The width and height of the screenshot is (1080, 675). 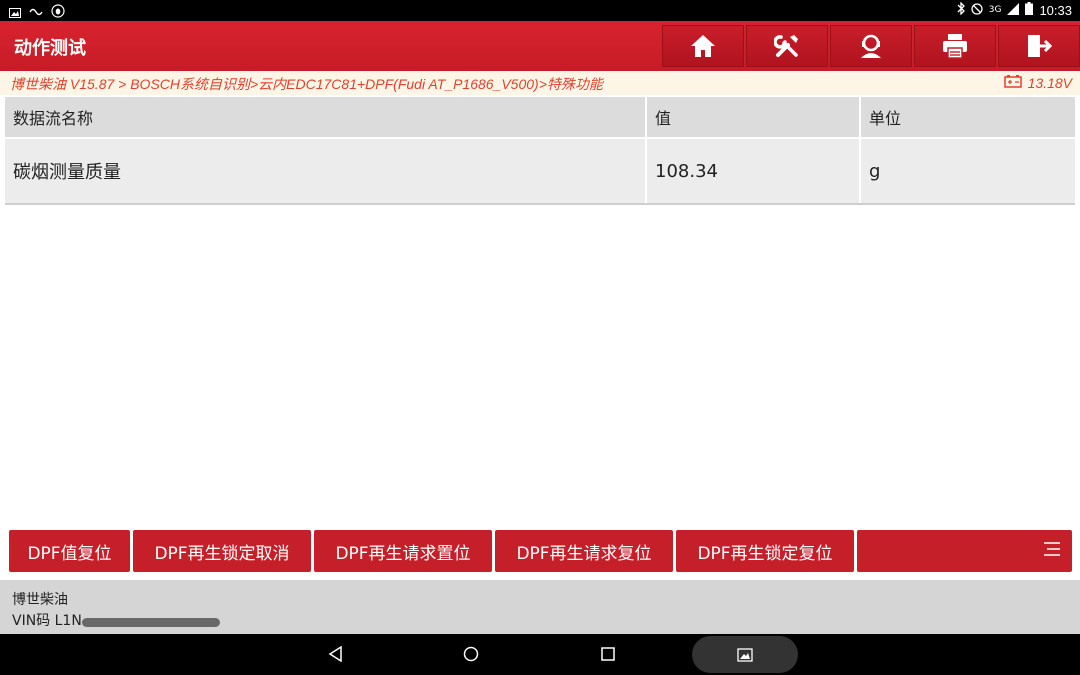 I want to click on app-bar: 动作测试, so click(x=540, y=46).